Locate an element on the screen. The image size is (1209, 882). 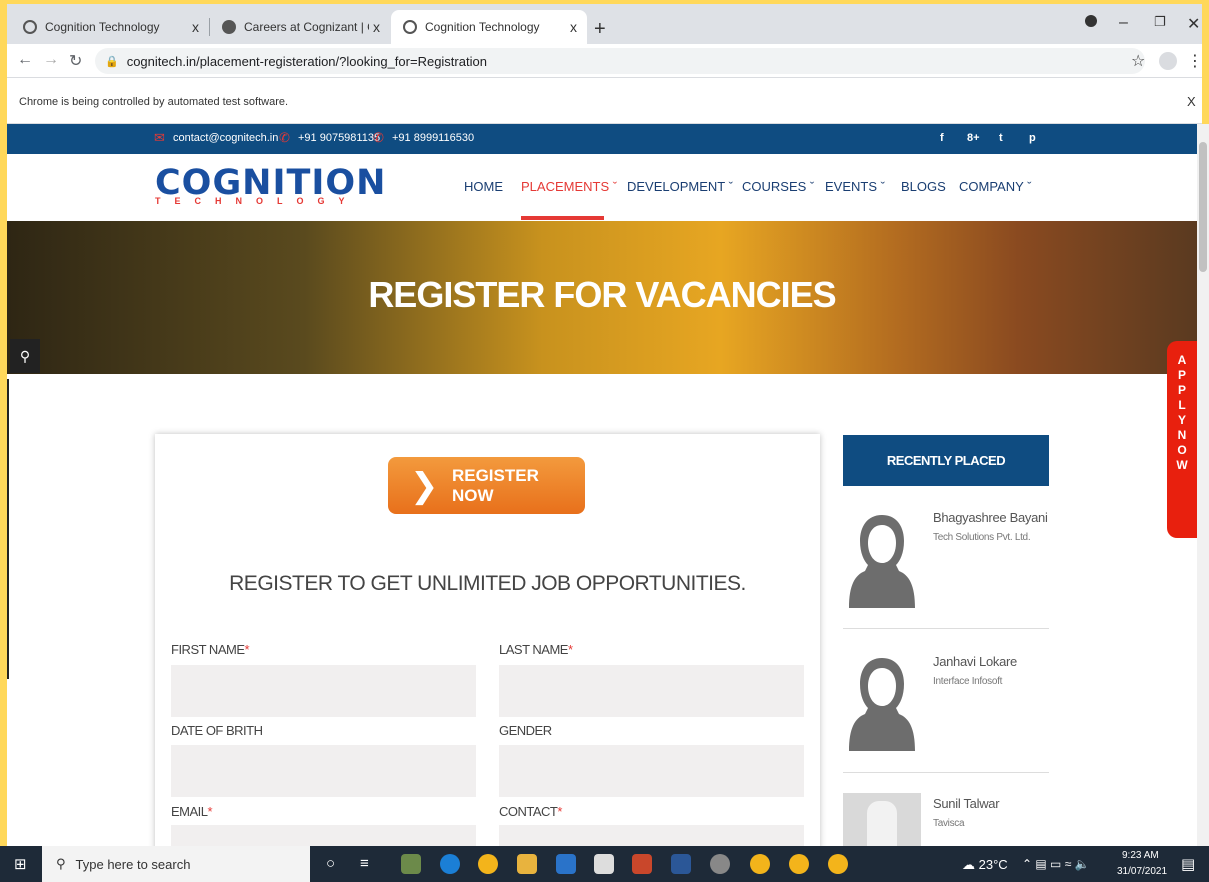
contact-phone-2: +91 8999116530 is located at coordinates (433, 138).